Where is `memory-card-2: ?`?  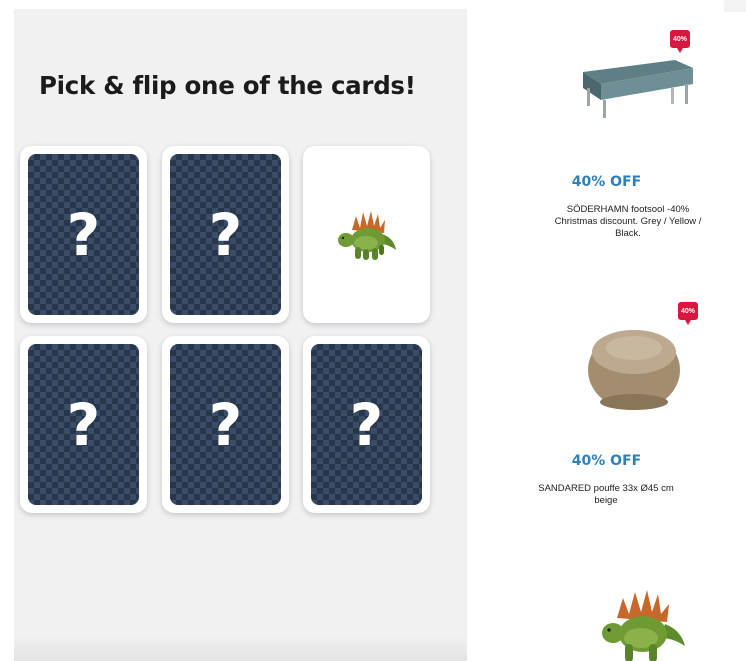 memory-card-2: ? is located at coordinates (225, 234).